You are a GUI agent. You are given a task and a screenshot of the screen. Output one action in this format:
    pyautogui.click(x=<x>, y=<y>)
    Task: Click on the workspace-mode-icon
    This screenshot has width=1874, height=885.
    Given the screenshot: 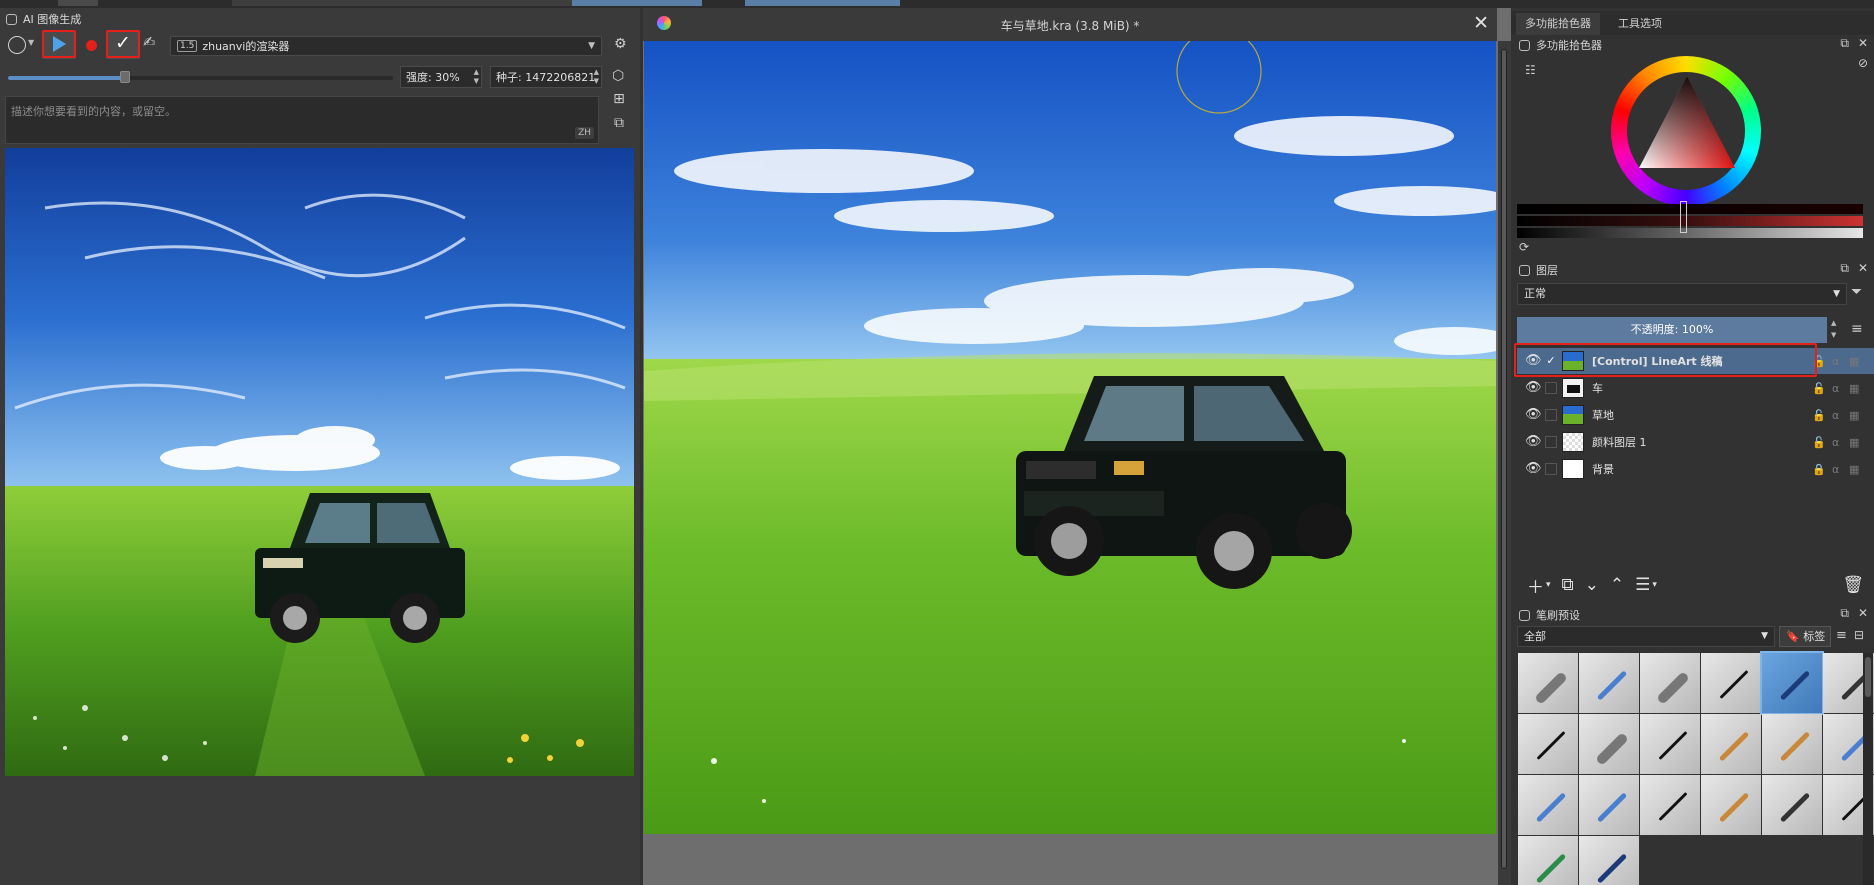 What is the action you would take?
    pyautogui.click(x=17, y=45)
    